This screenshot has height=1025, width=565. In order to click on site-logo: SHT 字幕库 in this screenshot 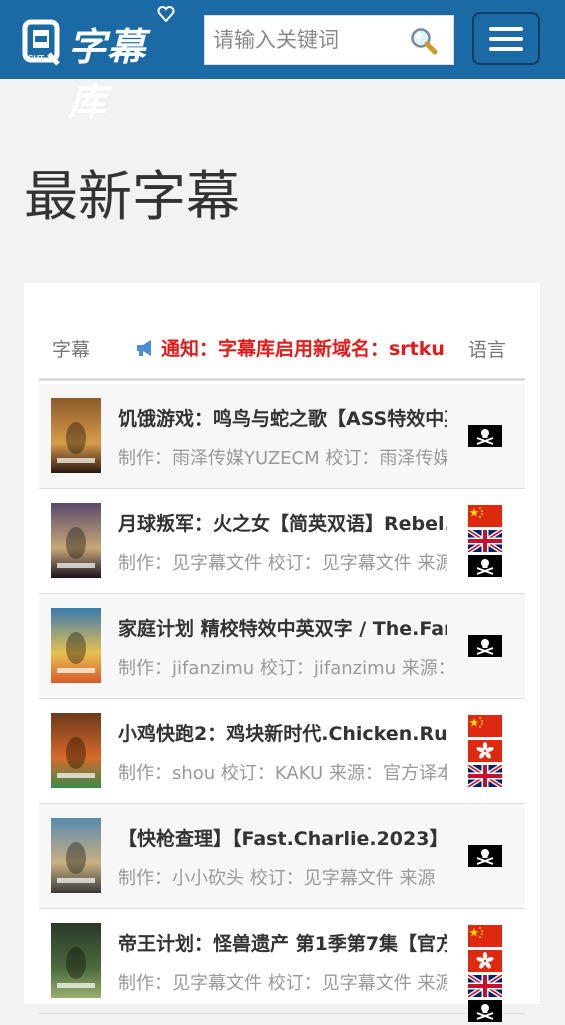, I will do `click(102, 65)`.